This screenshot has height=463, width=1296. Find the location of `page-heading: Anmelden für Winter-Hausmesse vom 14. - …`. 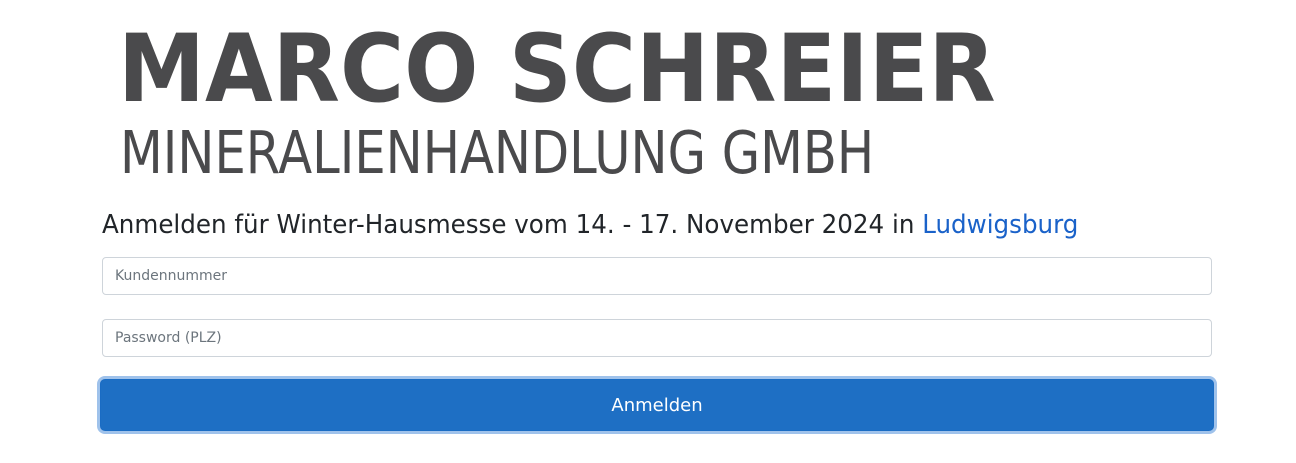

page-heading: Anmelden für Winter-Hausmesse vom 14. - … is located at coordinates (590, 225).